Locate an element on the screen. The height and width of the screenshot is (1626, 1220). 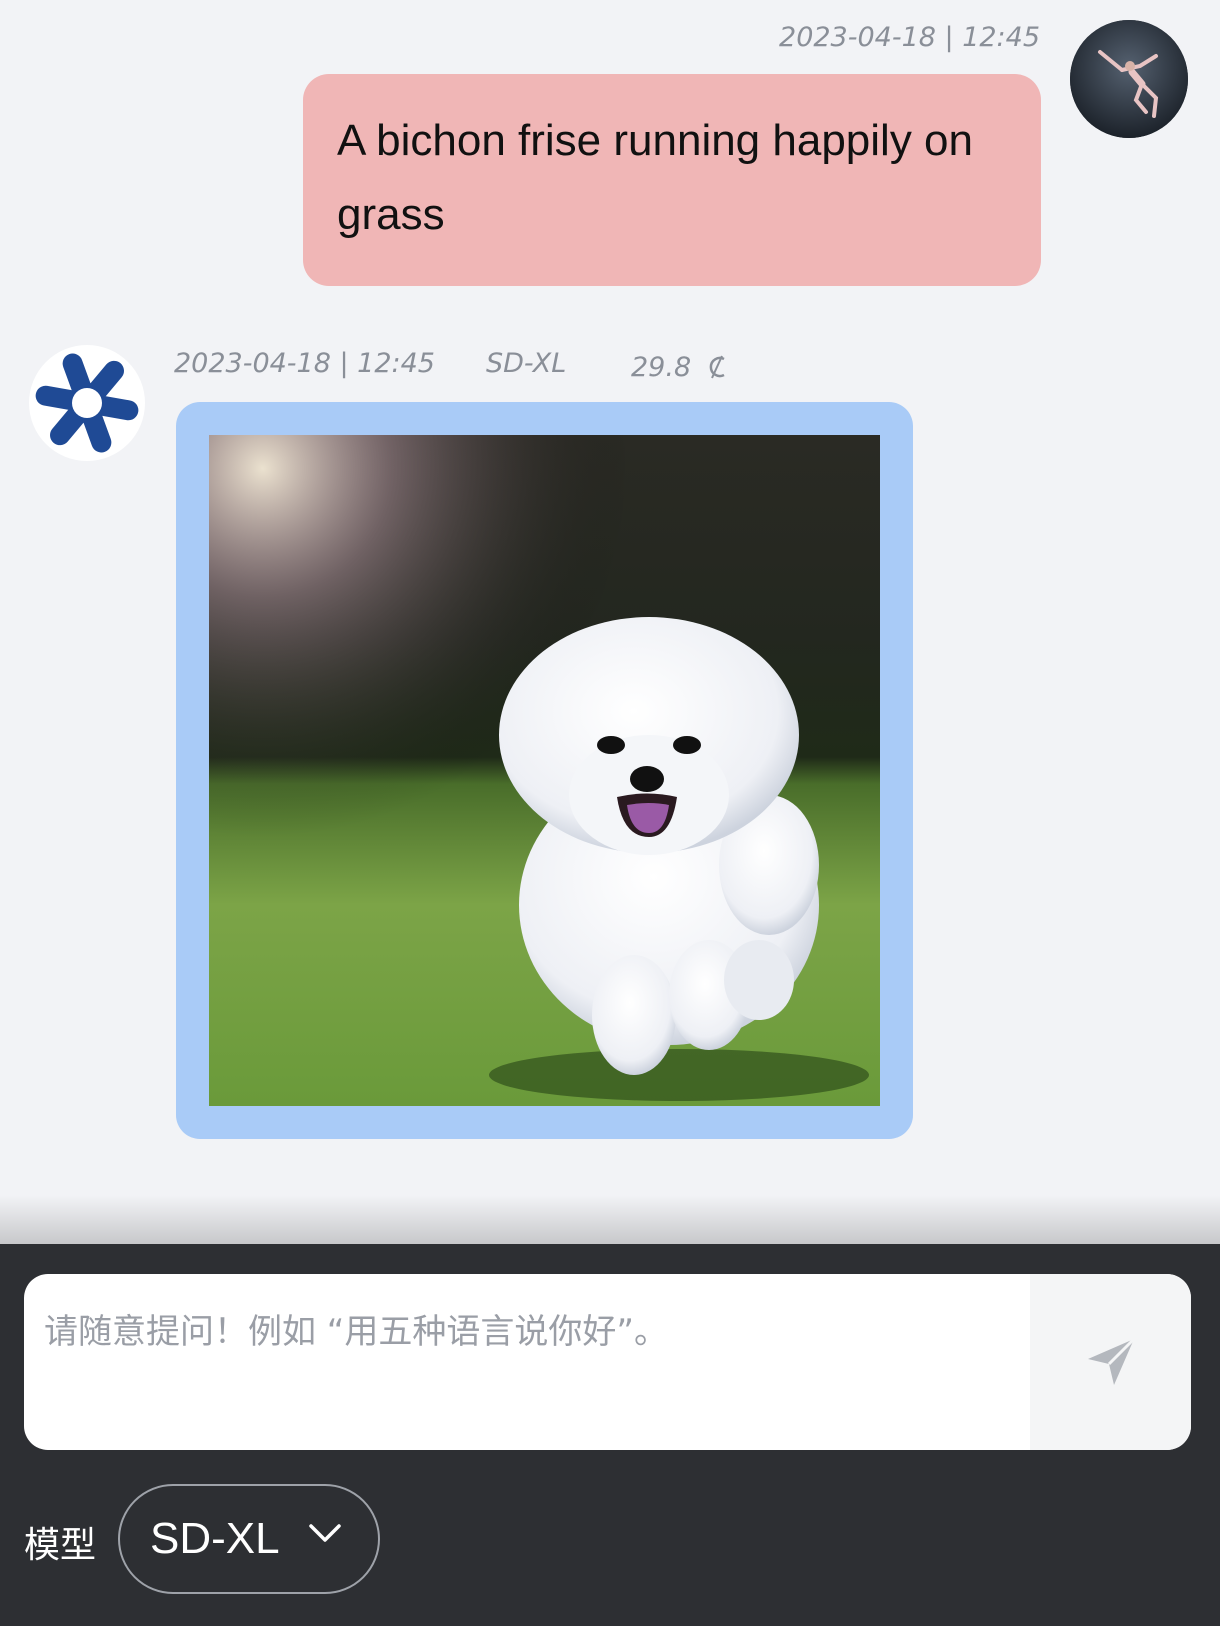
bot-message-cost: 29.8 is located at coordinates (661, 367).